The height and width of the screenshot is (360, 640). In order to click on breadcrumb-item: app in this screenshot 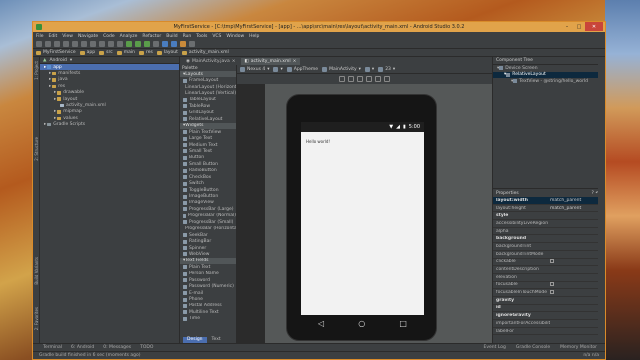, I will do `click(87, 52)`.